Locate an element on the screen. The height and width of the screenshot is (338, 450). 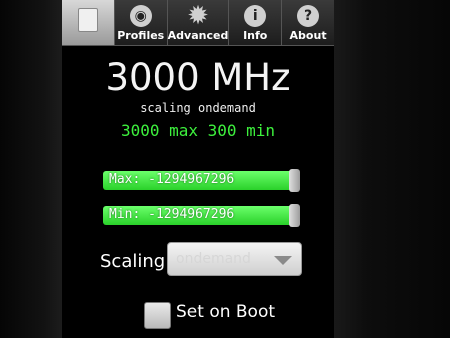
min-slider-thumb is located at coordinates (294, 215).